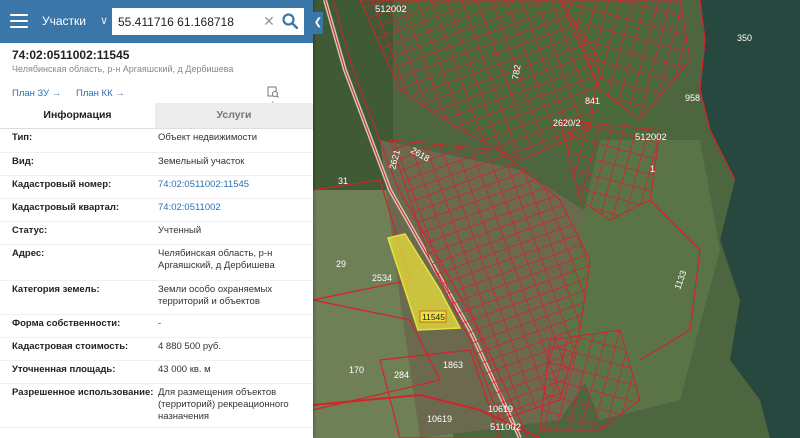  I want to click on prop-cad-cost-label: Кадастровая стоимость:, so click(70, 346).